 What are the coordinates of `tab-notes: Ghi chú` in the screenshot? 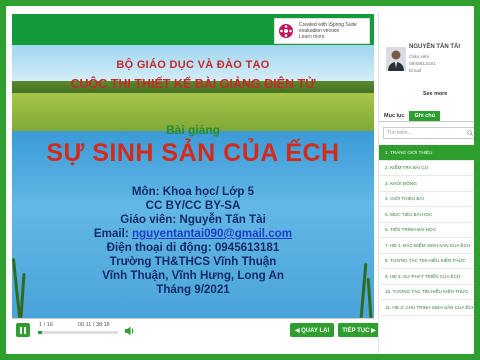 It's located at (424, 116).